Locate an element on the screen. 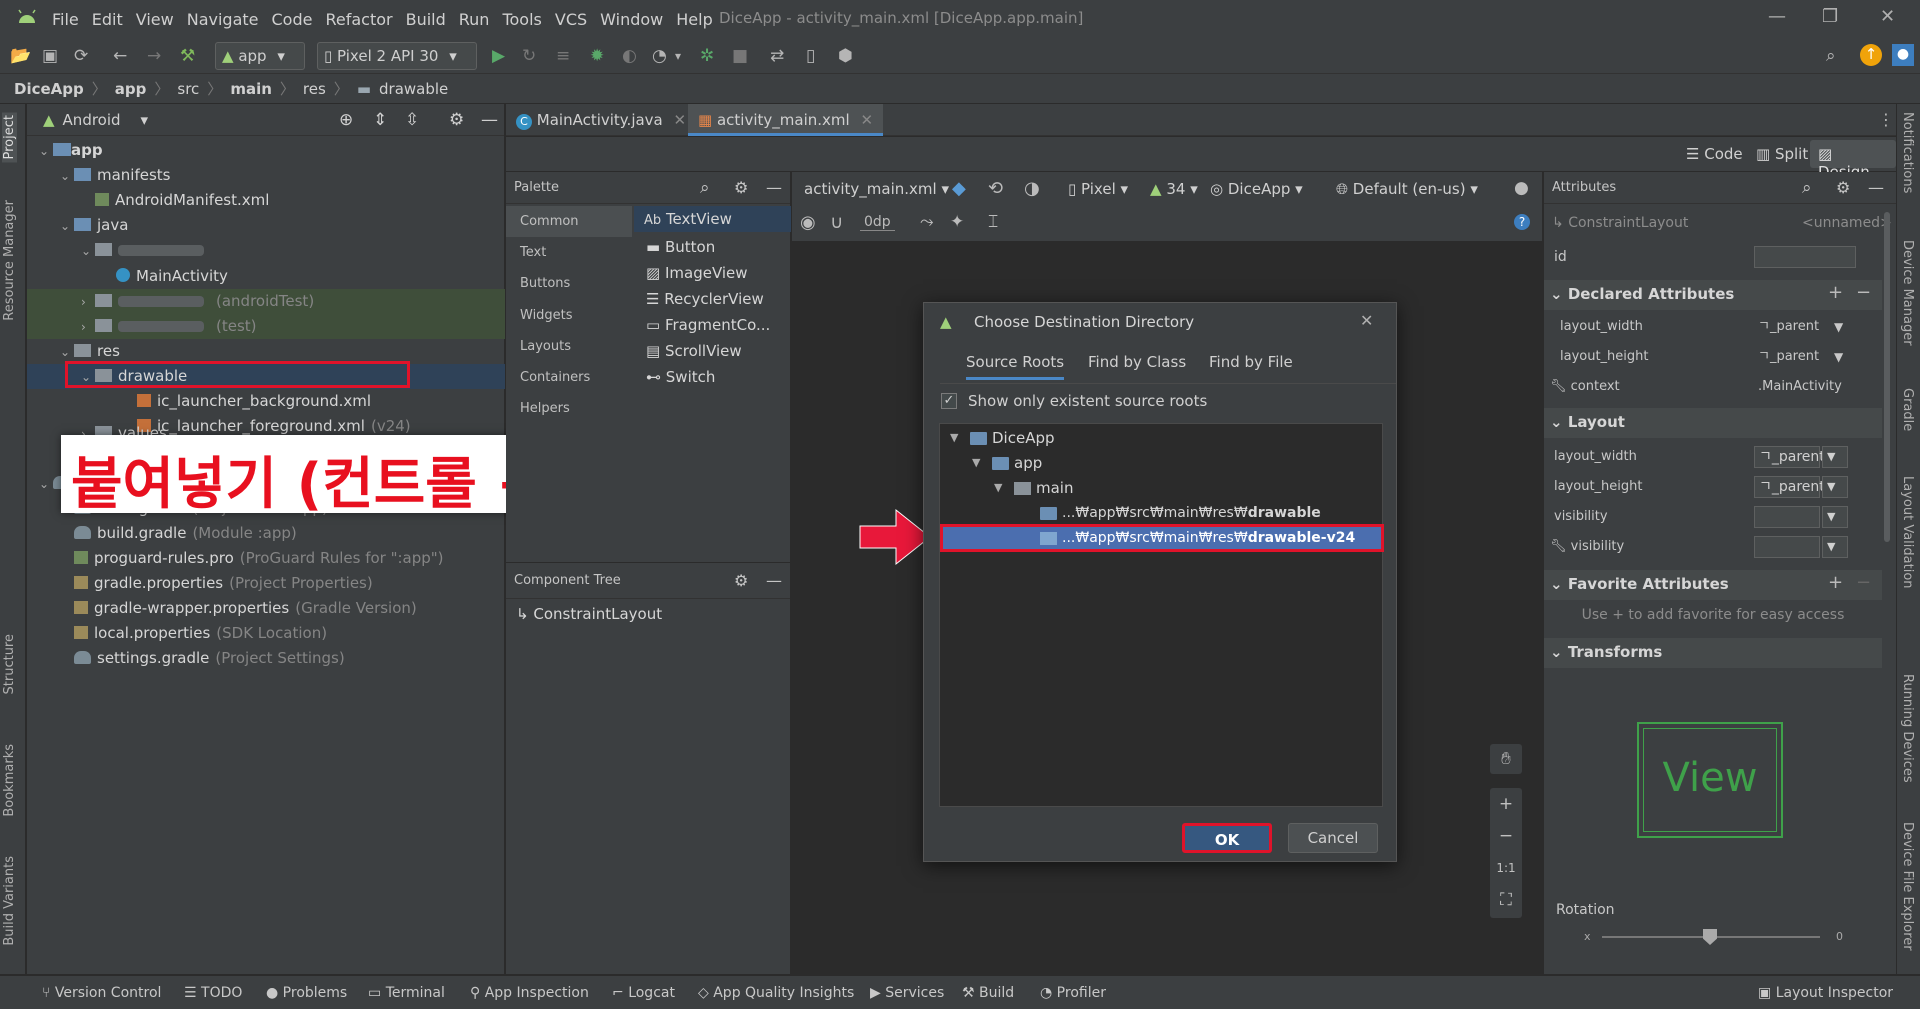 The width and height of the screenshot is (1920, 1009). menu-code: Code is located at coordinates (292, 19).